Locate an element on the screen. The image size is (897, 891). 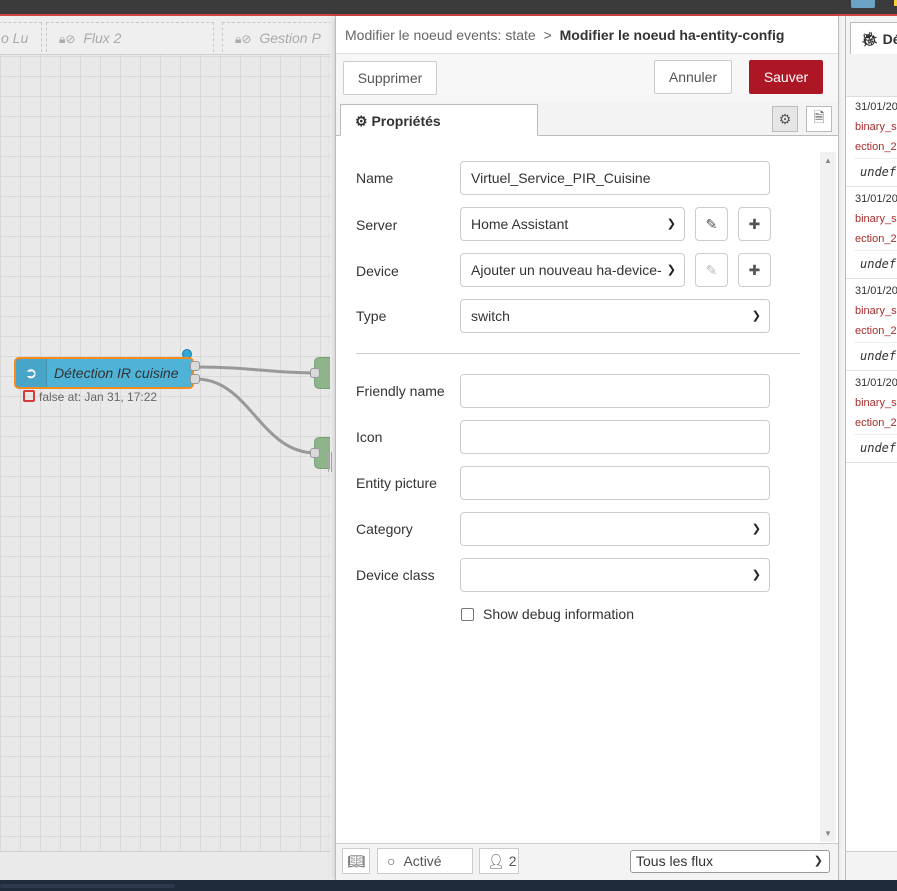
workspace-footer is located at coordinates (165, 865).